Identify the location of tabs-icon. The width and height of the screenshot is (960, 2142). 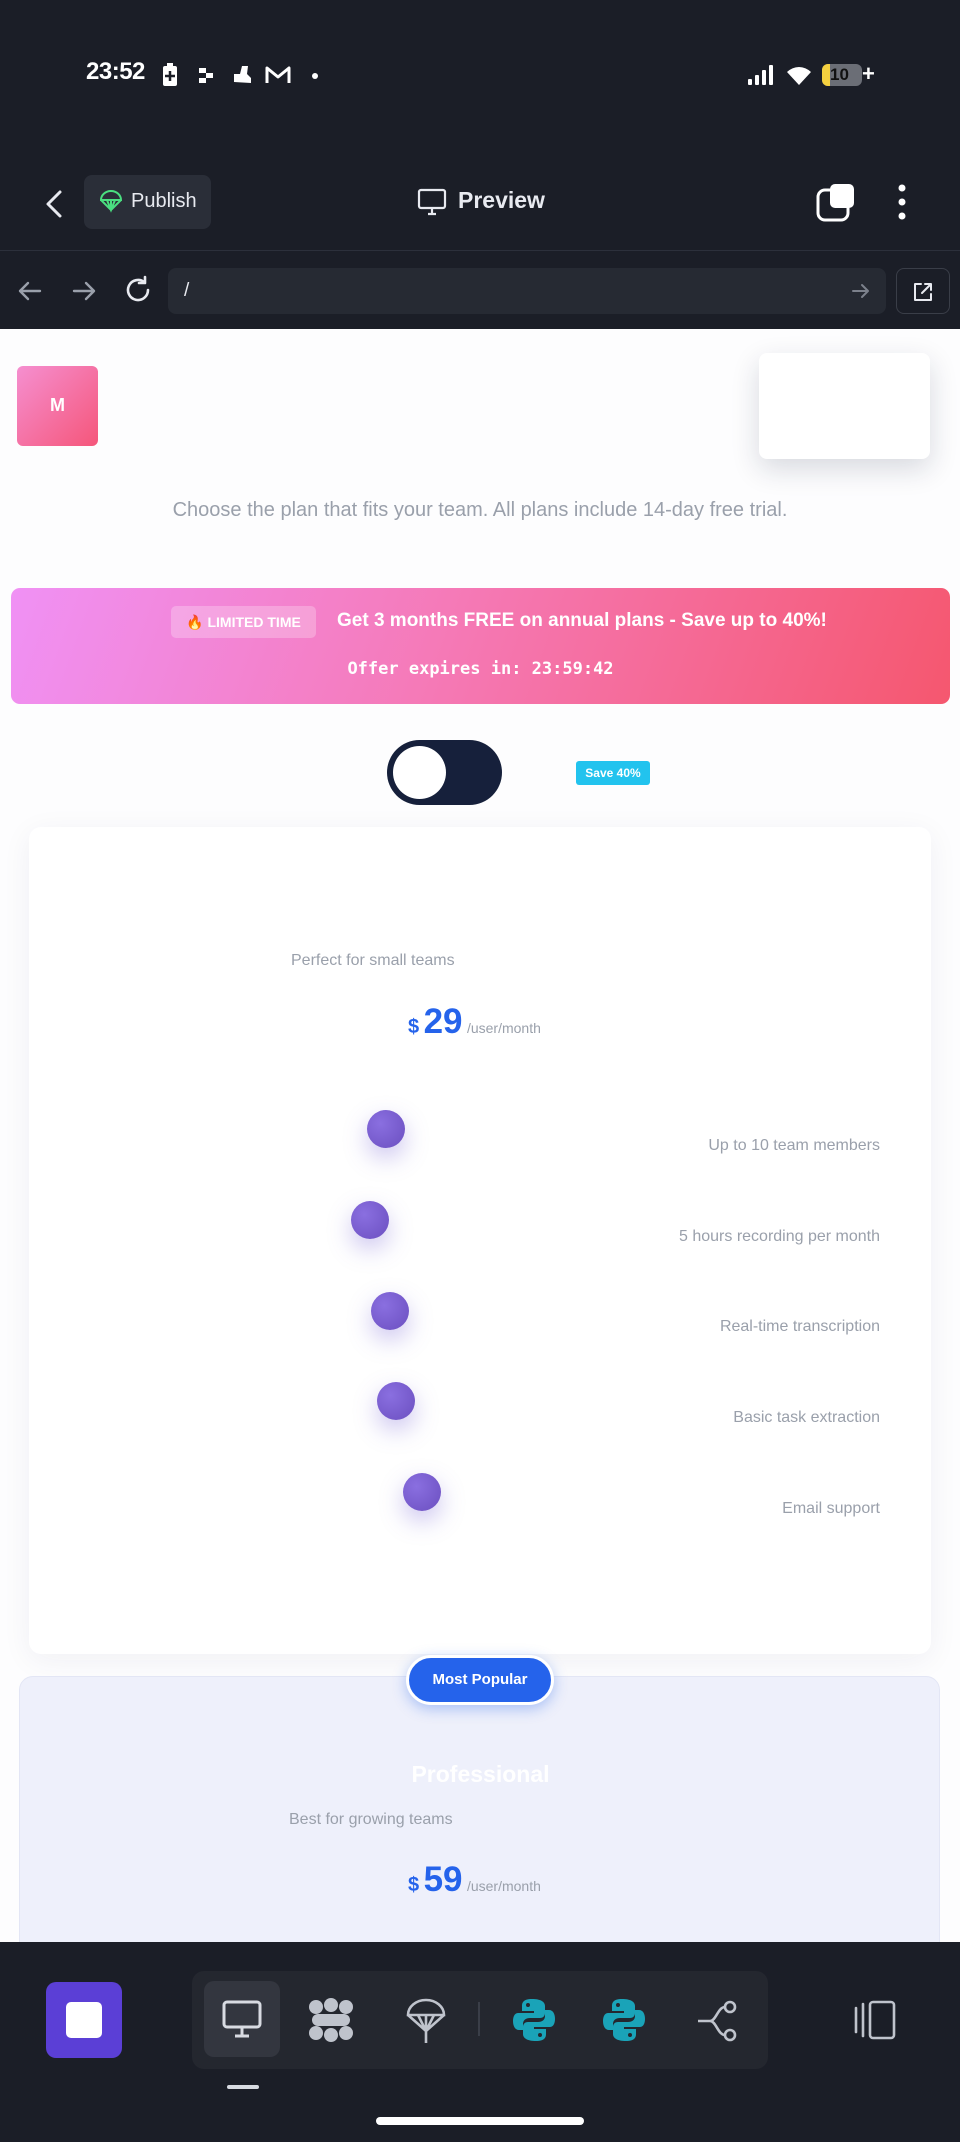
(836, 202).